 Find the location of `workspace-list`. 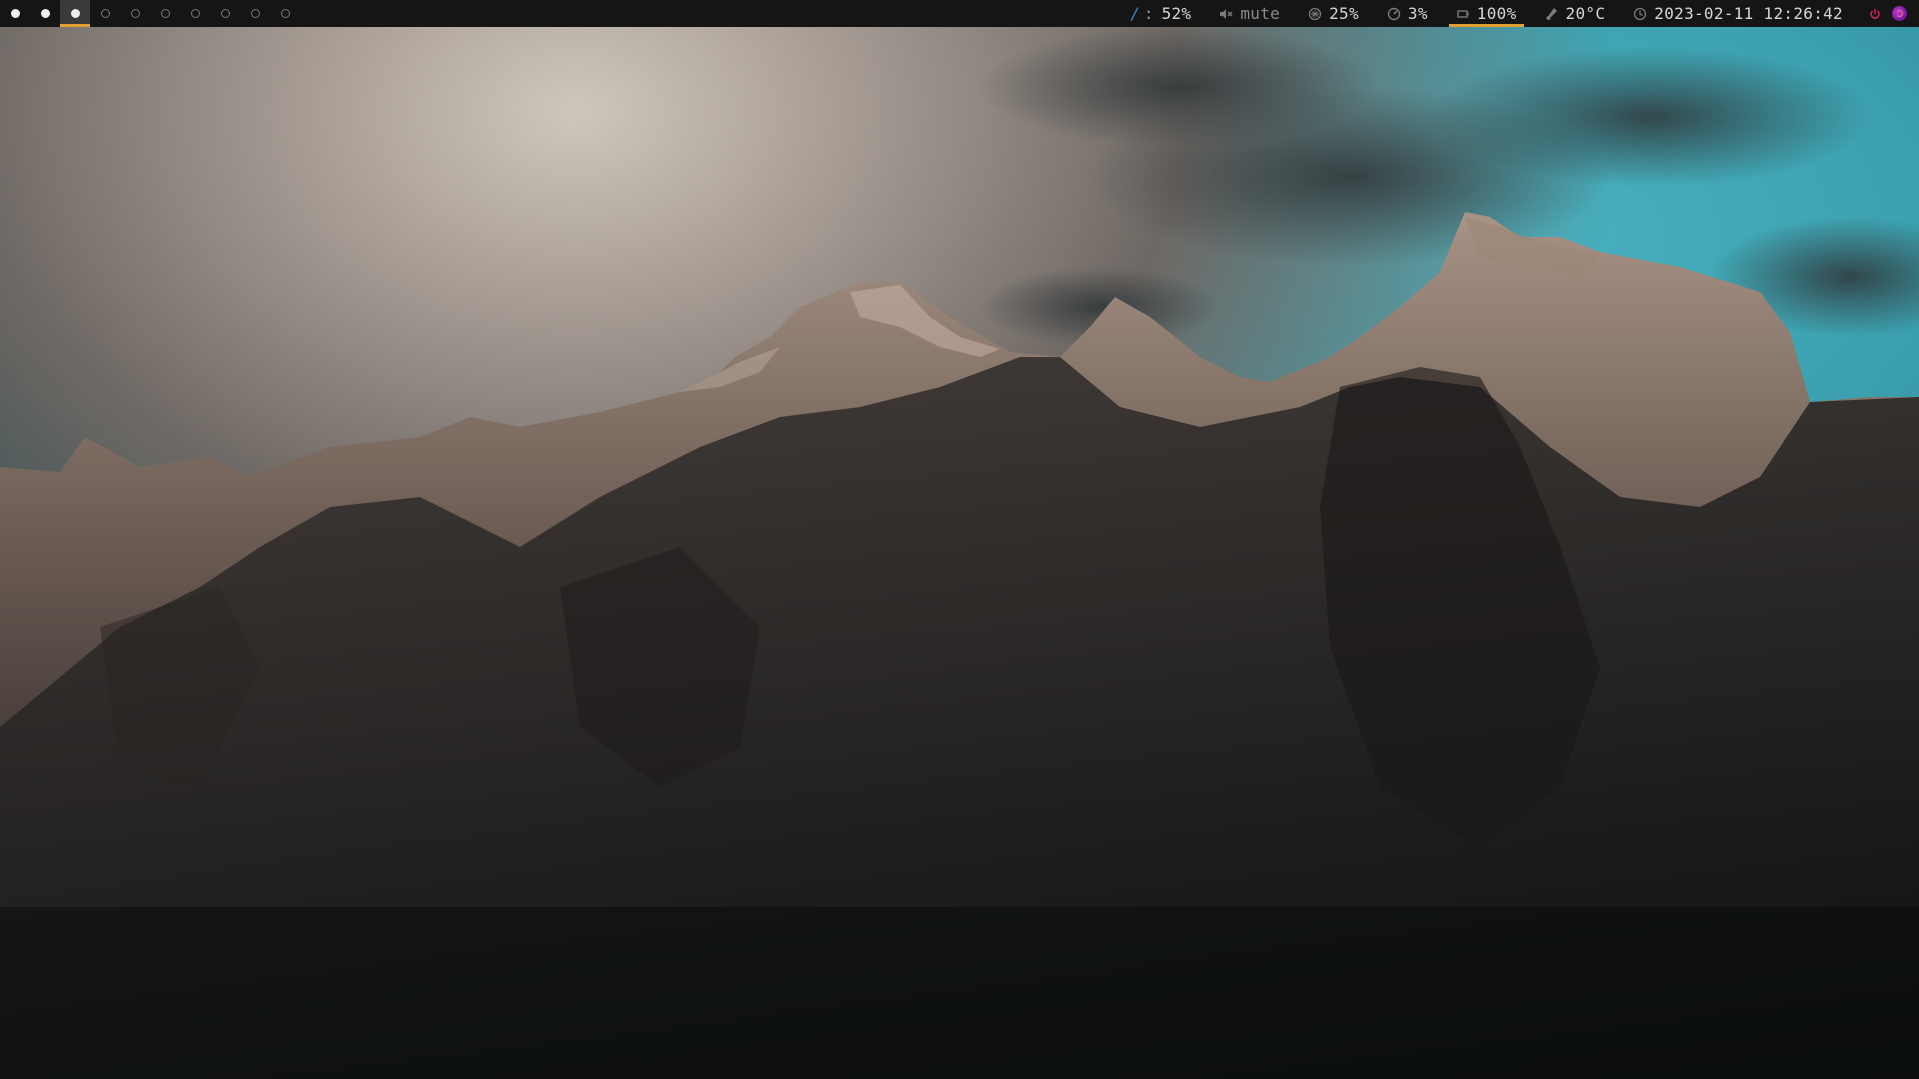

workspace-list is located at coordinates (150, 13).